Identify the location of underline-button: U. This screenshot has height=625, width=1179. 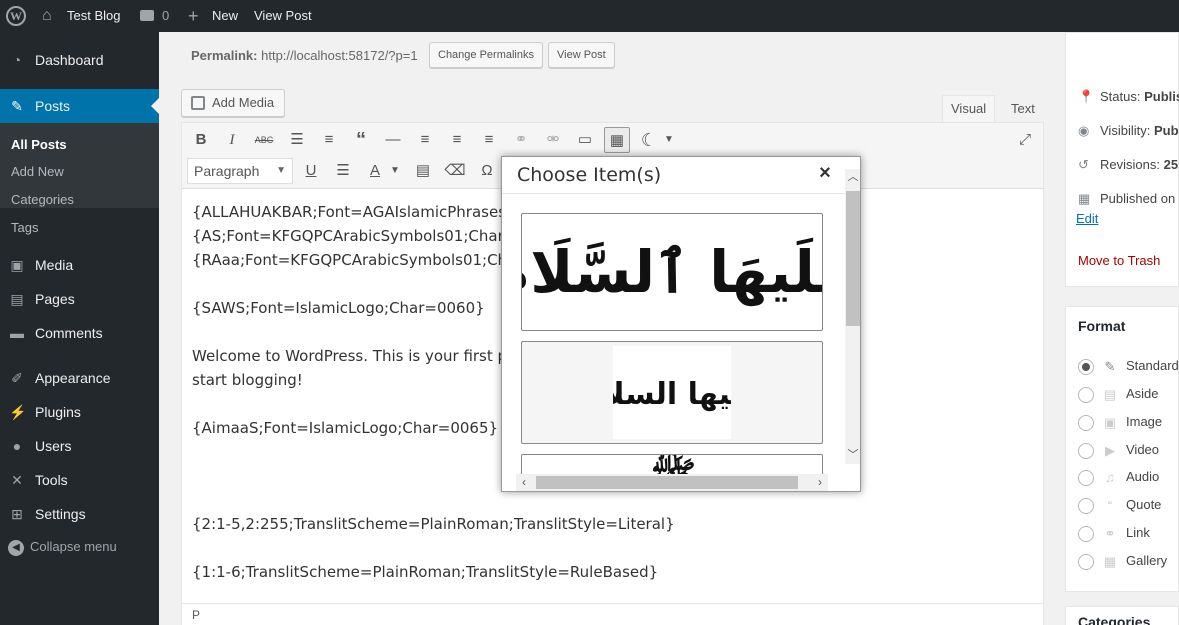
(311, 171).